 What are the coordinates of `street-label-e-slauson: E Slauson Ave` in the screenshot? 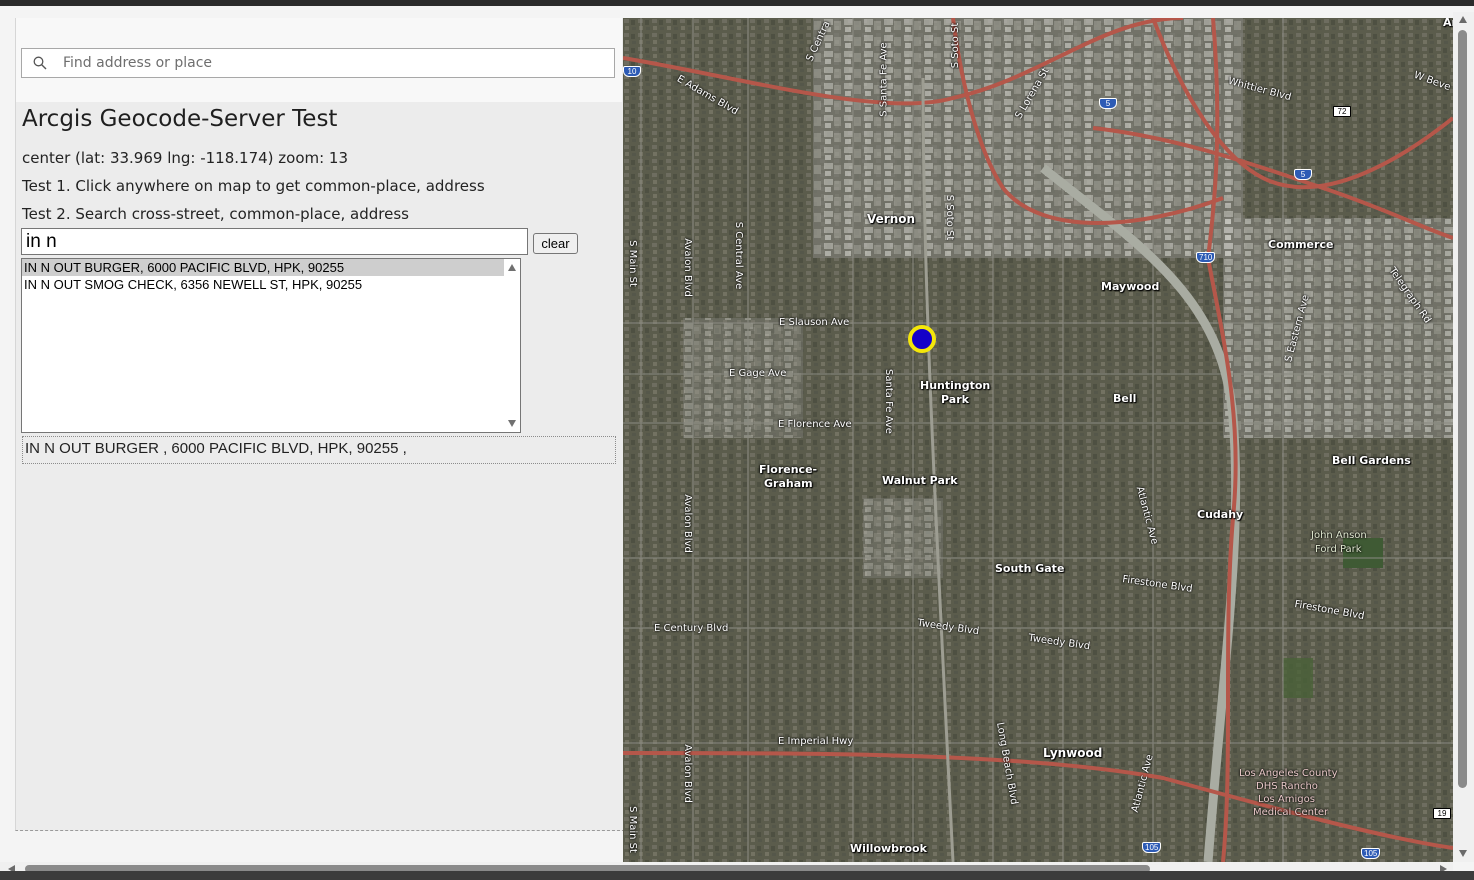 It's located at (814, 322).